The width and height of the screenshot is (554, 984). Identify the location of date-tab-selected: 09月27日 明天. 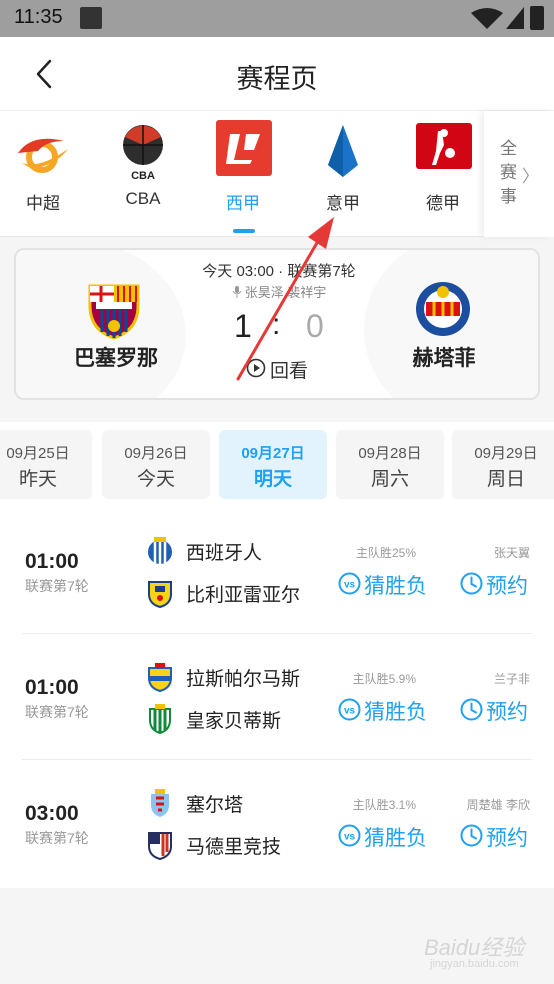
(273, 464).